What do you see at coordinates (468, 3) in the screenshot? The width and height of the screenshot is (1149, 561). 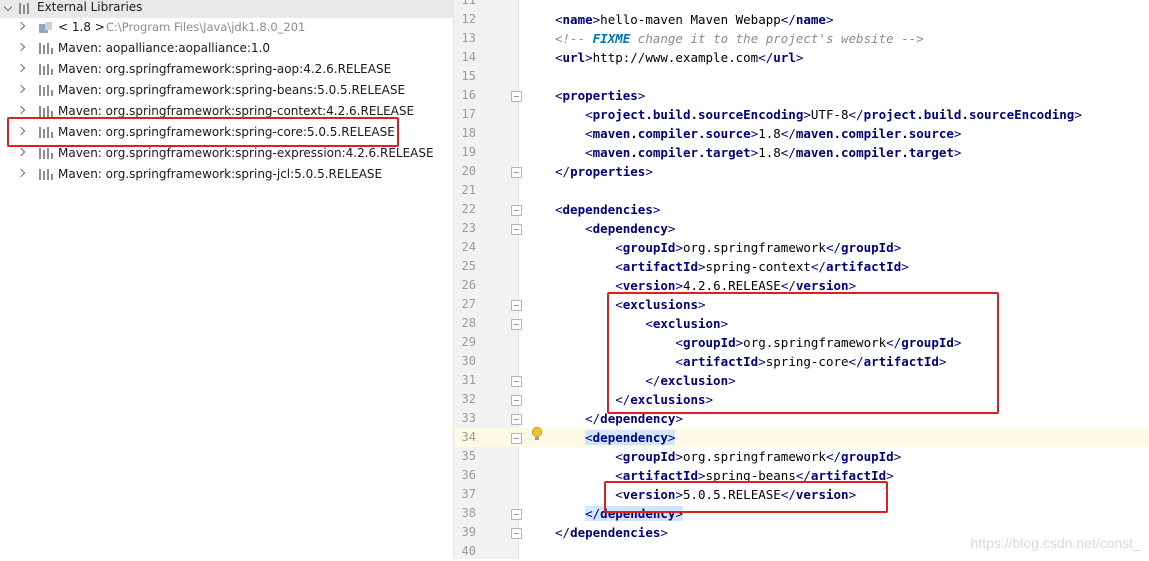 I see `line-number: 11` at bounding box center [468, 3].